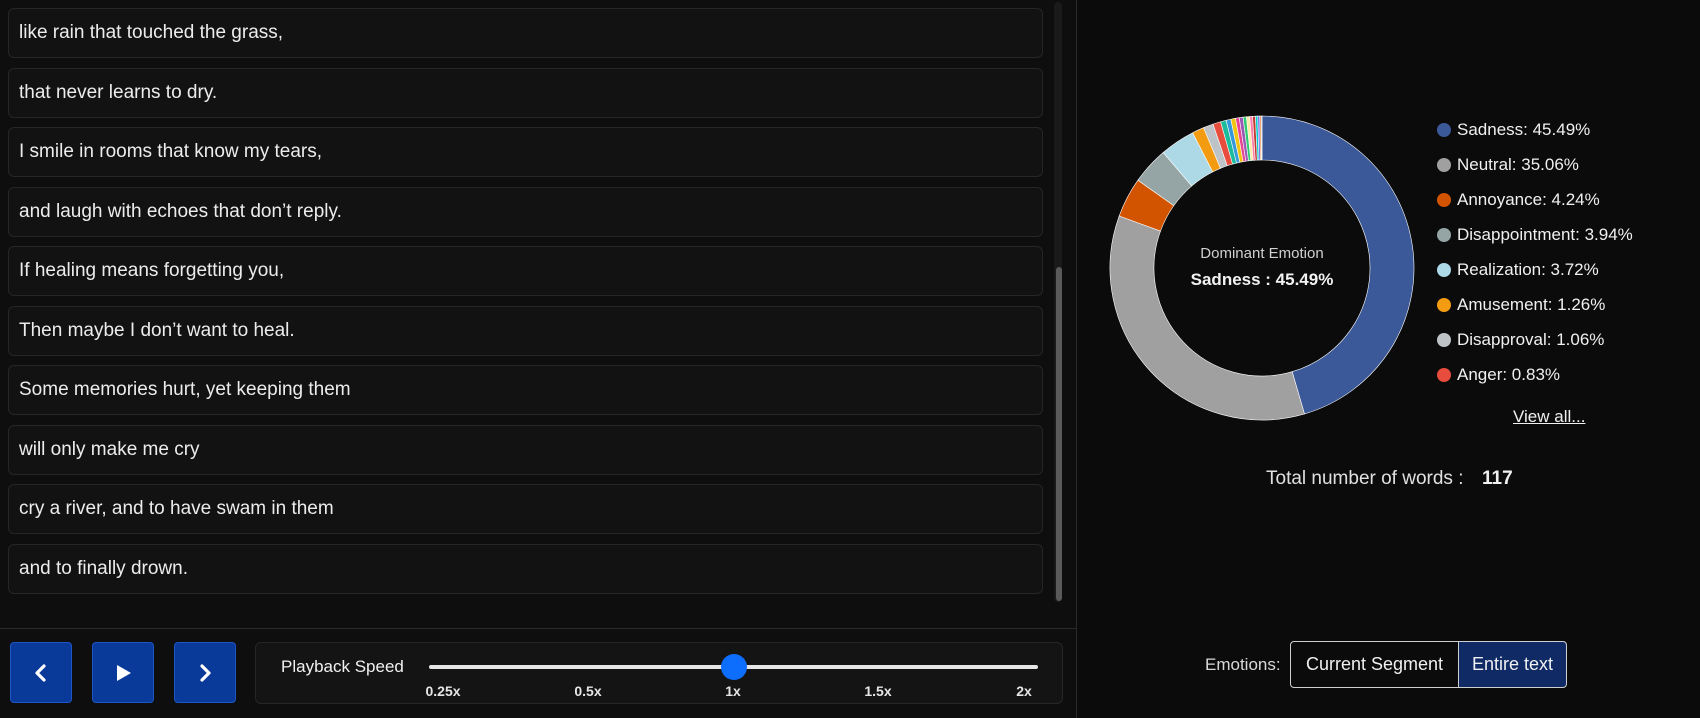 Image resolution: width=1700 pixels, height=718 pixels. I want to click on legend-item: Neutral: 35.06%, so click(1535, 164).